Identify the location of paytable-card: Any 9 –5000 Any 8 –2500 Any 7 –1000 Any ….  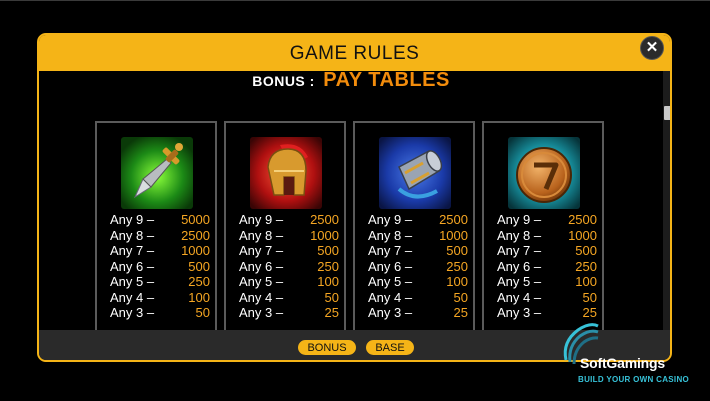
(156, 225).